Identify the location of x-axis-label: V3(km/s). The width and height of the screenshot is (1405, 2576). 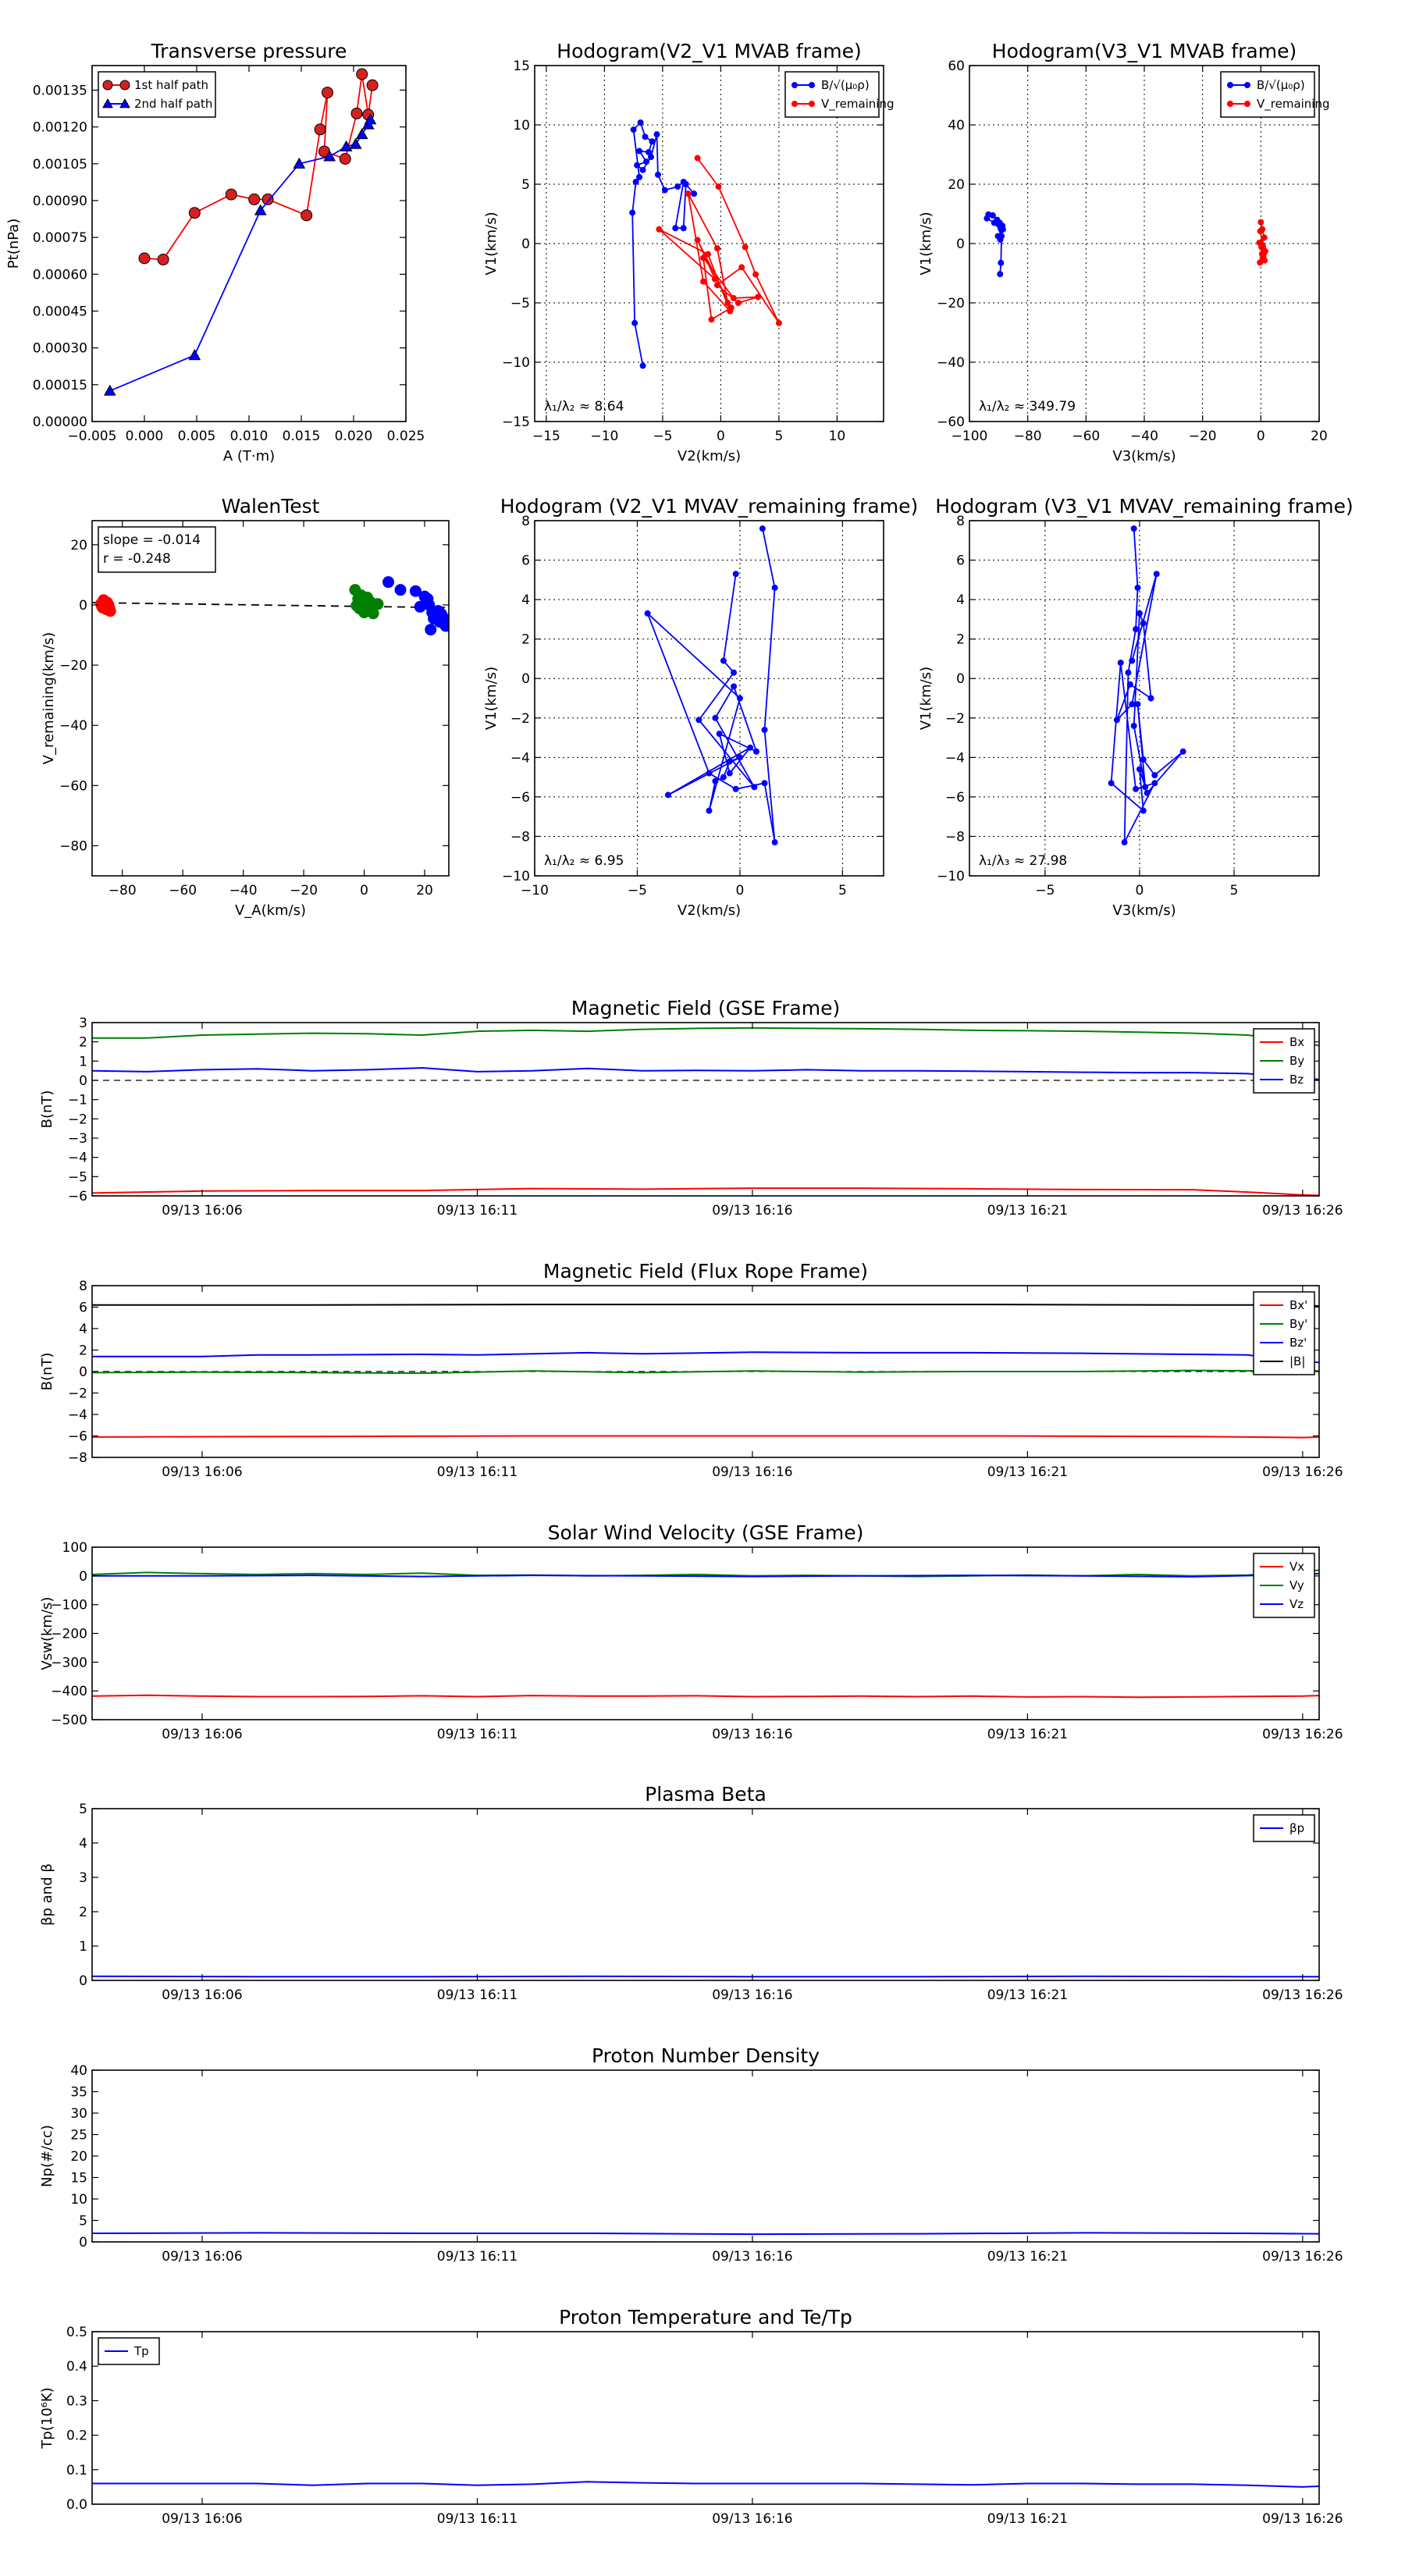
(1144, 910).